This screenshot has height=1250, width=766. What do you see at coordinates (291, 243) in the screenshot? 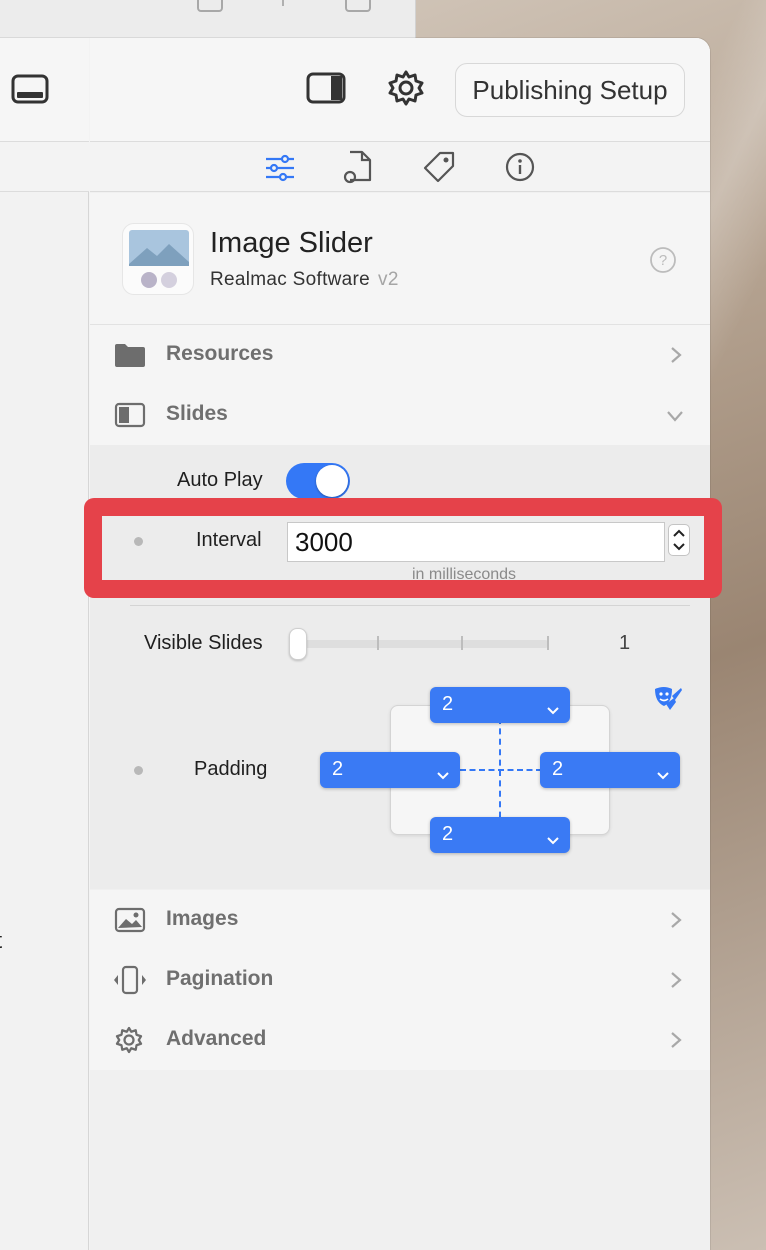
I see `plugin-title: Image Slider` at bounding box center [291, 243].